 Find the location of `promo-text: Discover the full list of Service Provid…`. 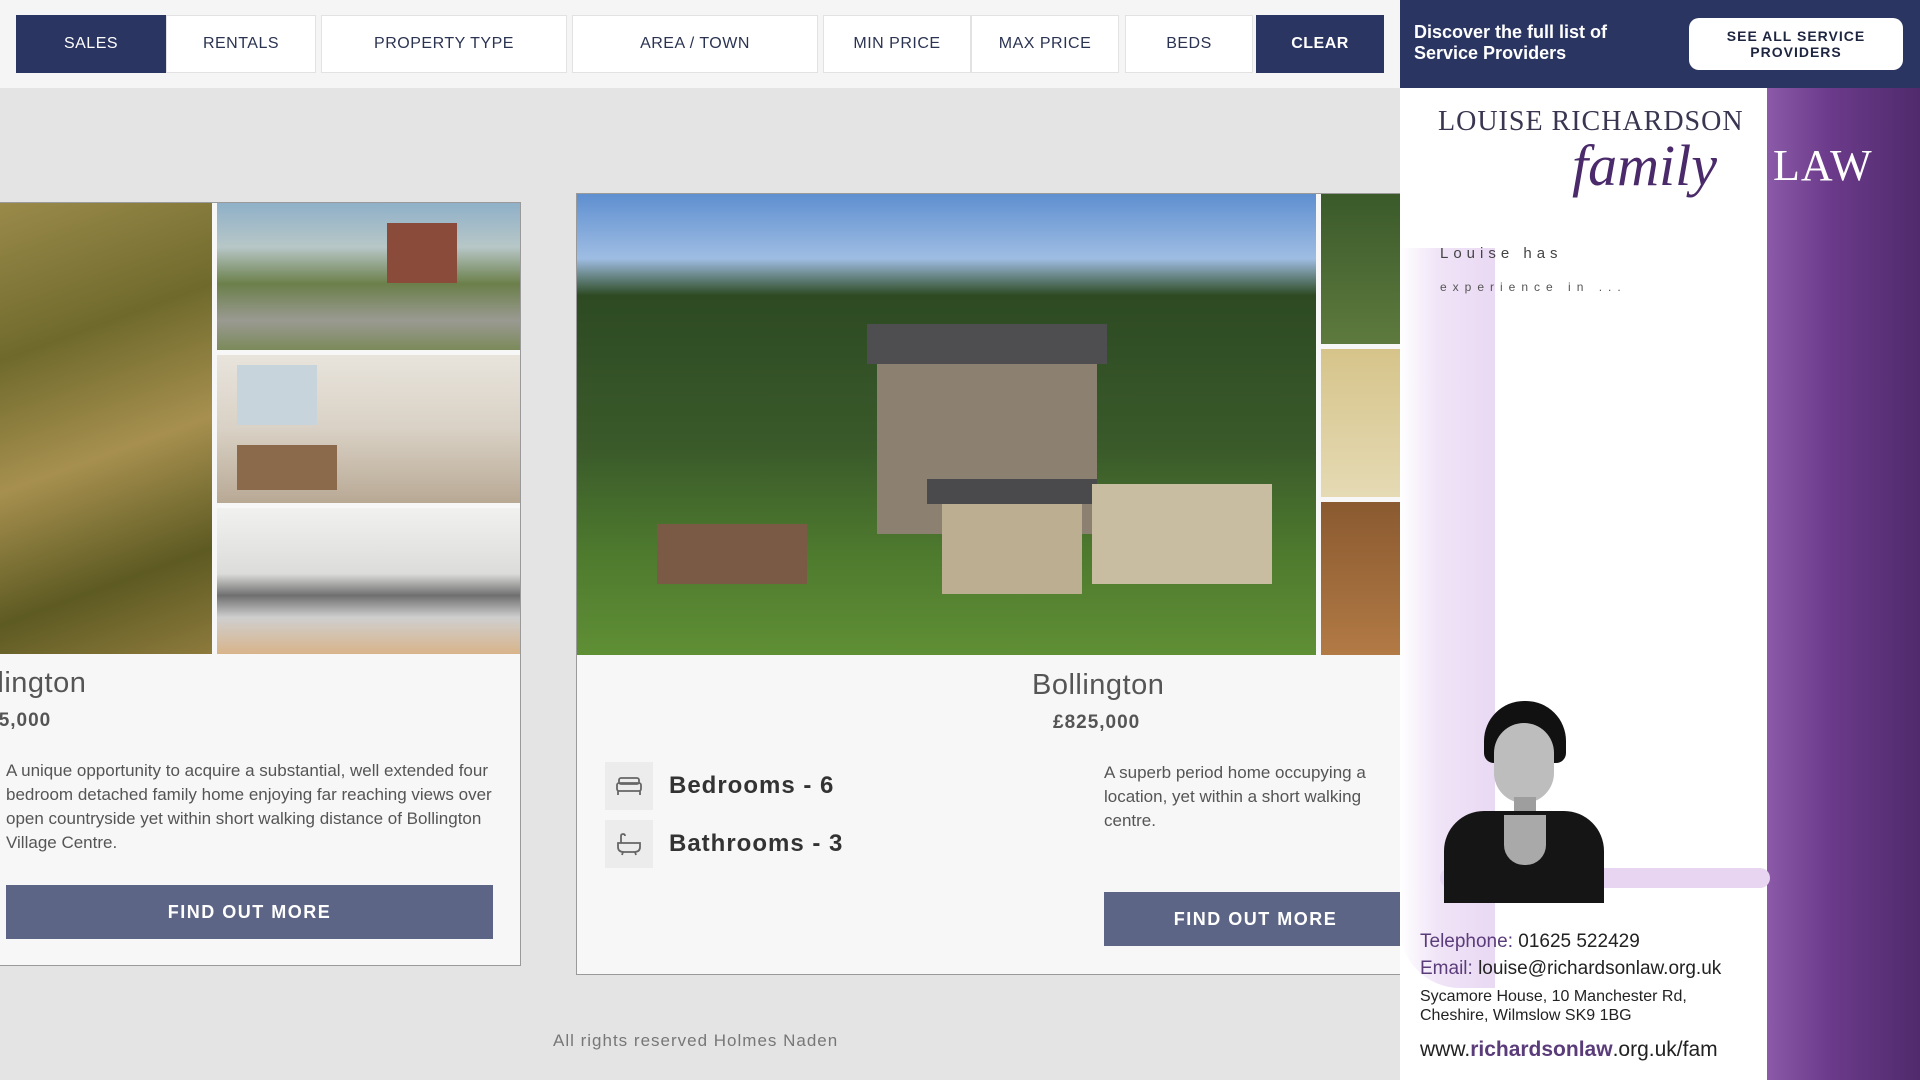

promo-text: Discover the full list of Service Provid… is located at coordinates (1511, 42).